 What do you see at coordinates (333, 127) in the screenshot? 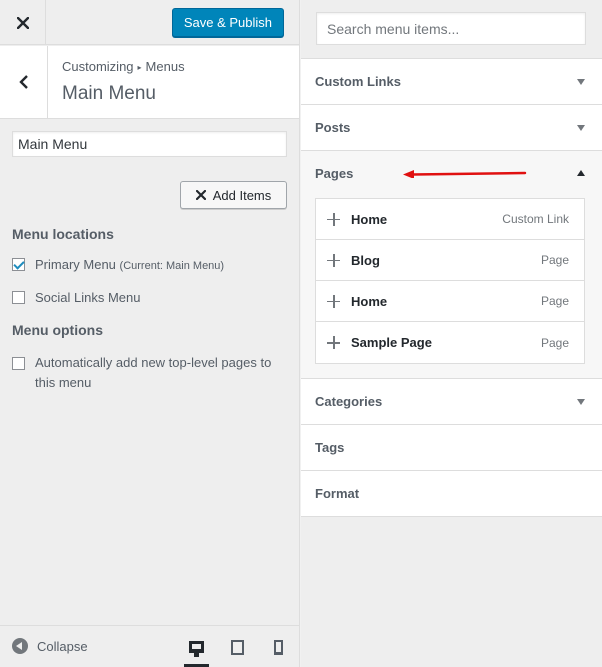
I see `posts-label: Posts` at bounding box center [333, 127].